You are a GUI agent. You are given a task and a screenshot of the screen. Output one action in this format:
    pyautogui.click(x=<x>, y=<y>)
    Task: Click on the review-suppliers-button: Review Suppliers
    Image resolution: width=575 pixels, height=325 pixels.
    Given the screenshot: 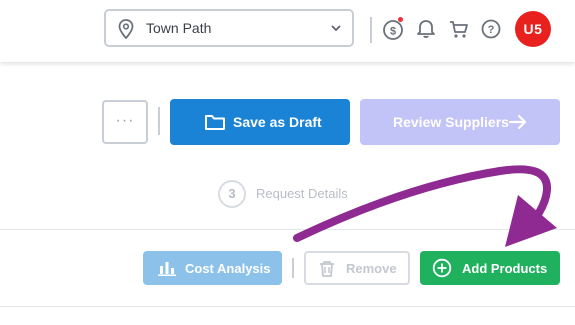 What is the action you would take?
    pyautogui.click(x=460, y=122)
    